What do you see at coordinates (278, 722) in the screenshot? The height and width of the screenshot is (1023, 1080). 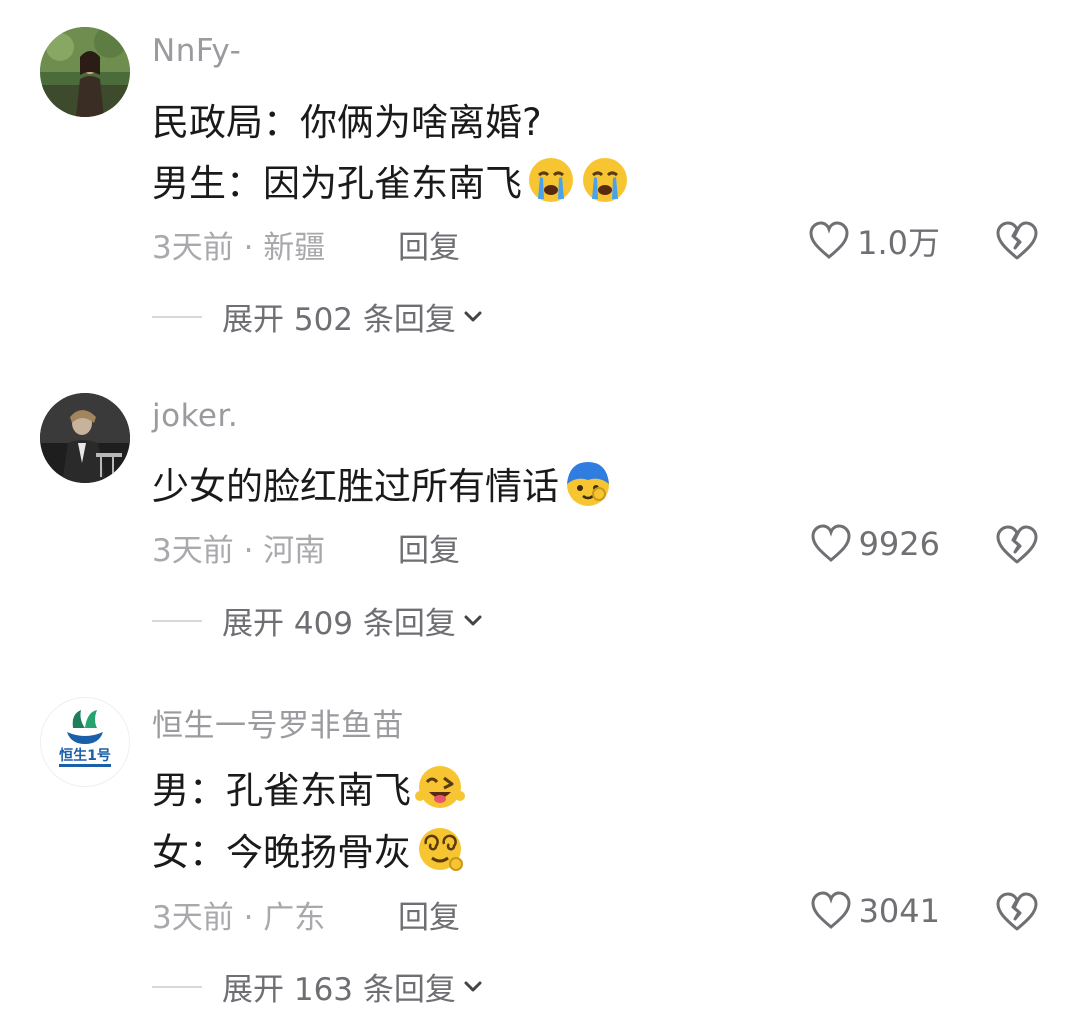 I see `username: 恒生一号罗非鱼苗` at bounding box center [278, 722].